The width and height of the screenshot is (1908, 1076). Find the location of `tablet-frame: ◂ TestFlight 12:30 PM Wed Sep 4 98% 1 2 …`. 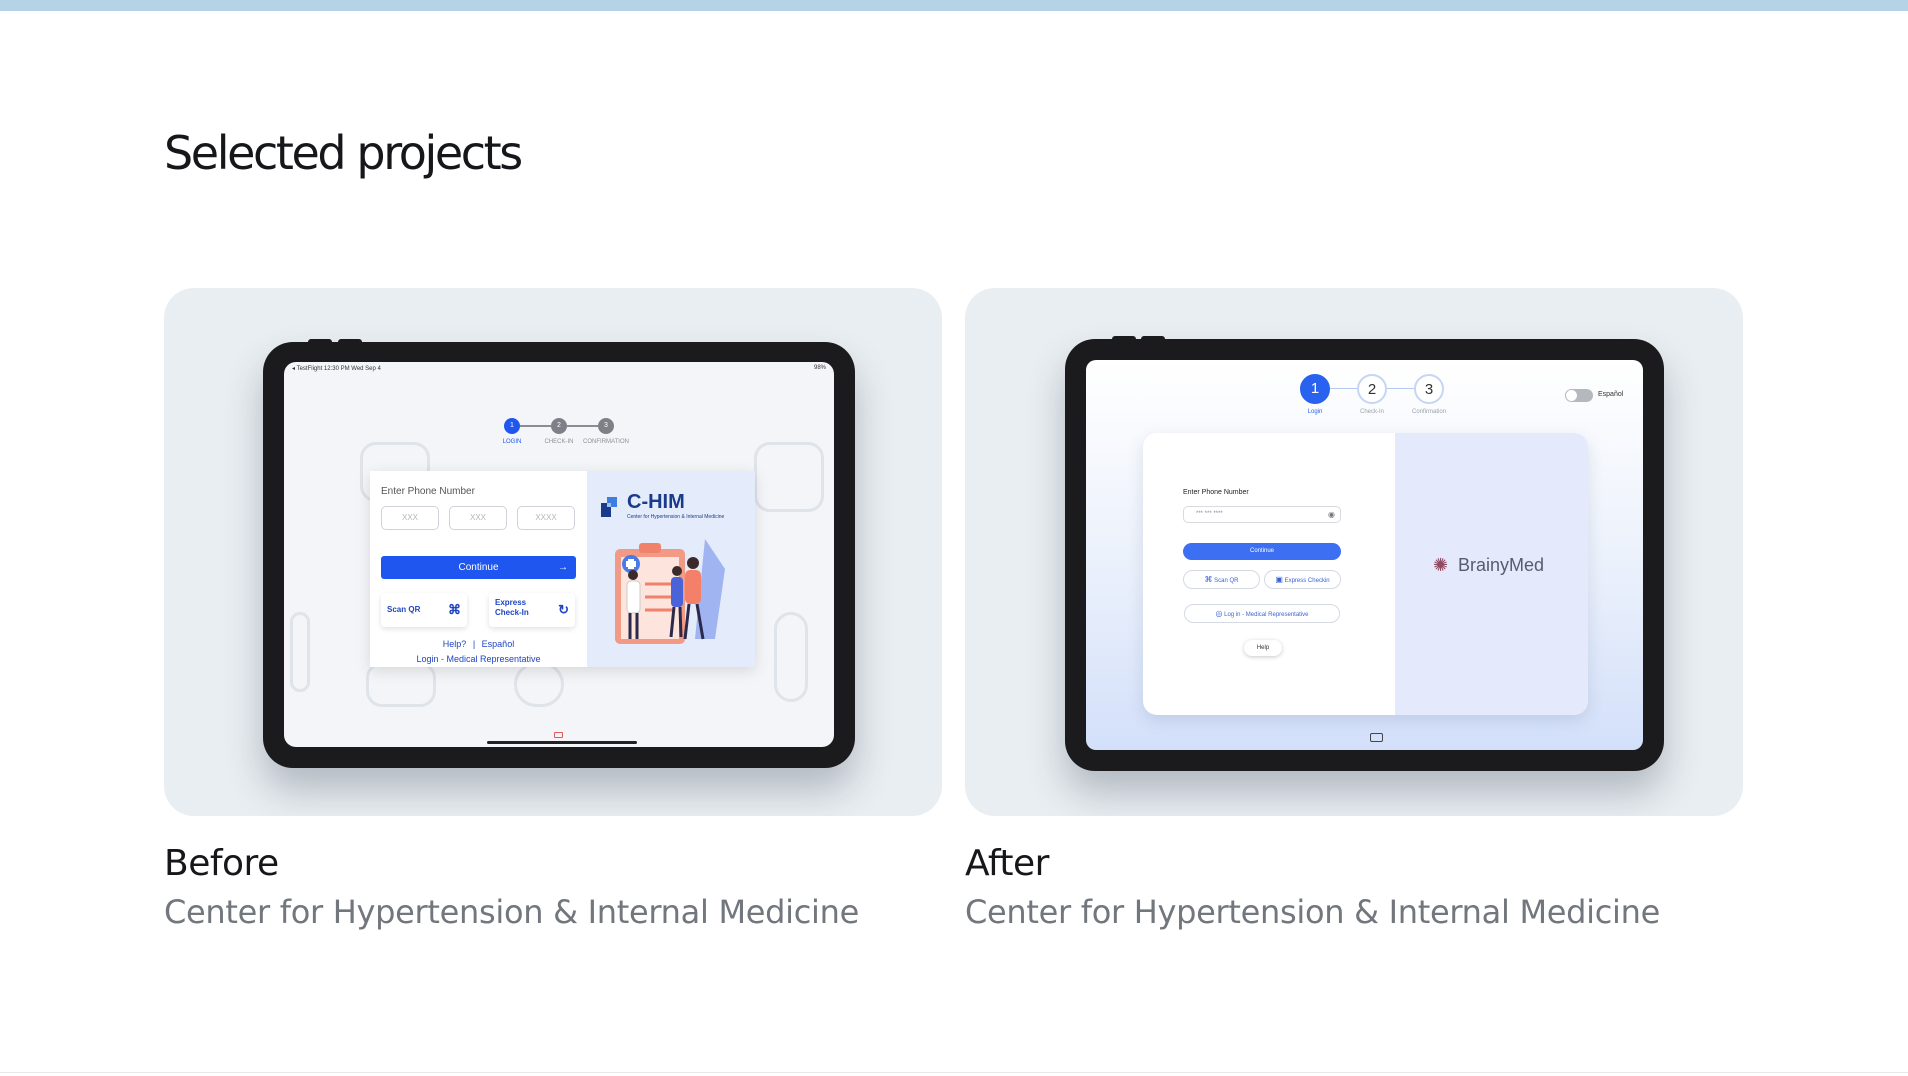

tablet-frame: ◂ TestFlight 12:30 PM Wed Sep 4 98% 1 2 … is located at coordinates (559, 553).